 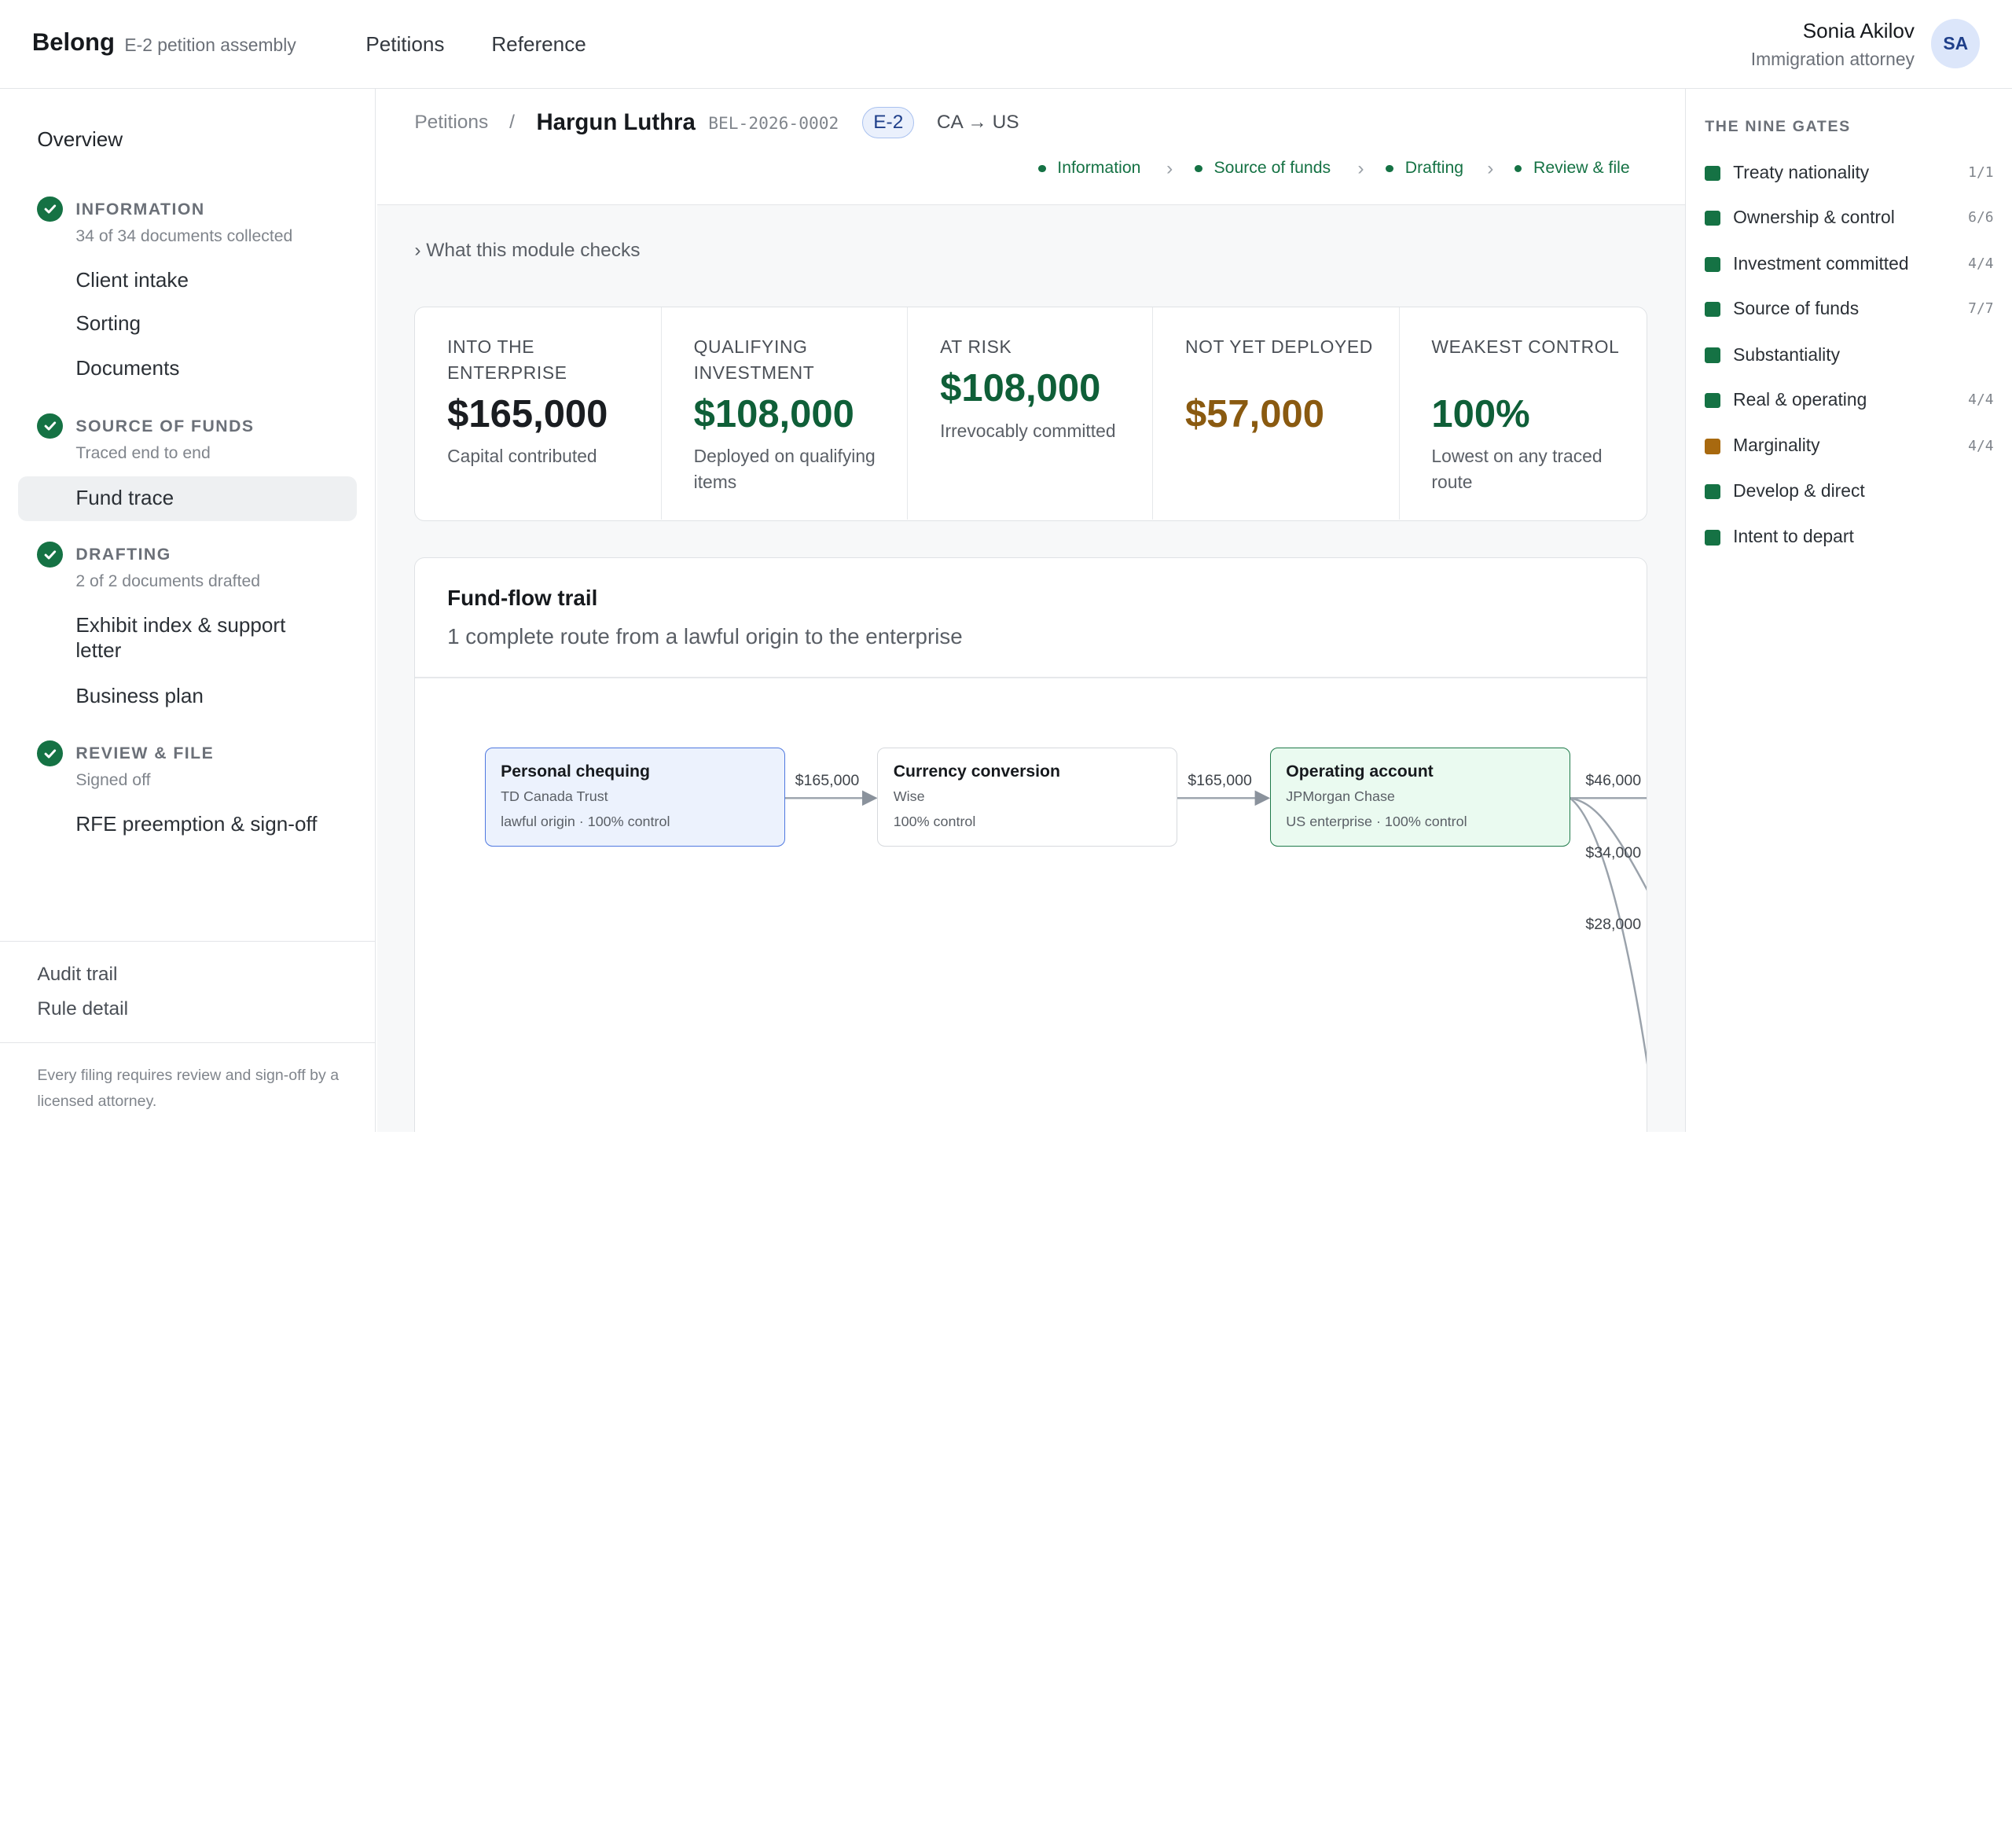 What do you see at coordinates (554, 796) in the screenshot?
I see `node-institution: TD Canada Trust` at bounding box center [554, 796].